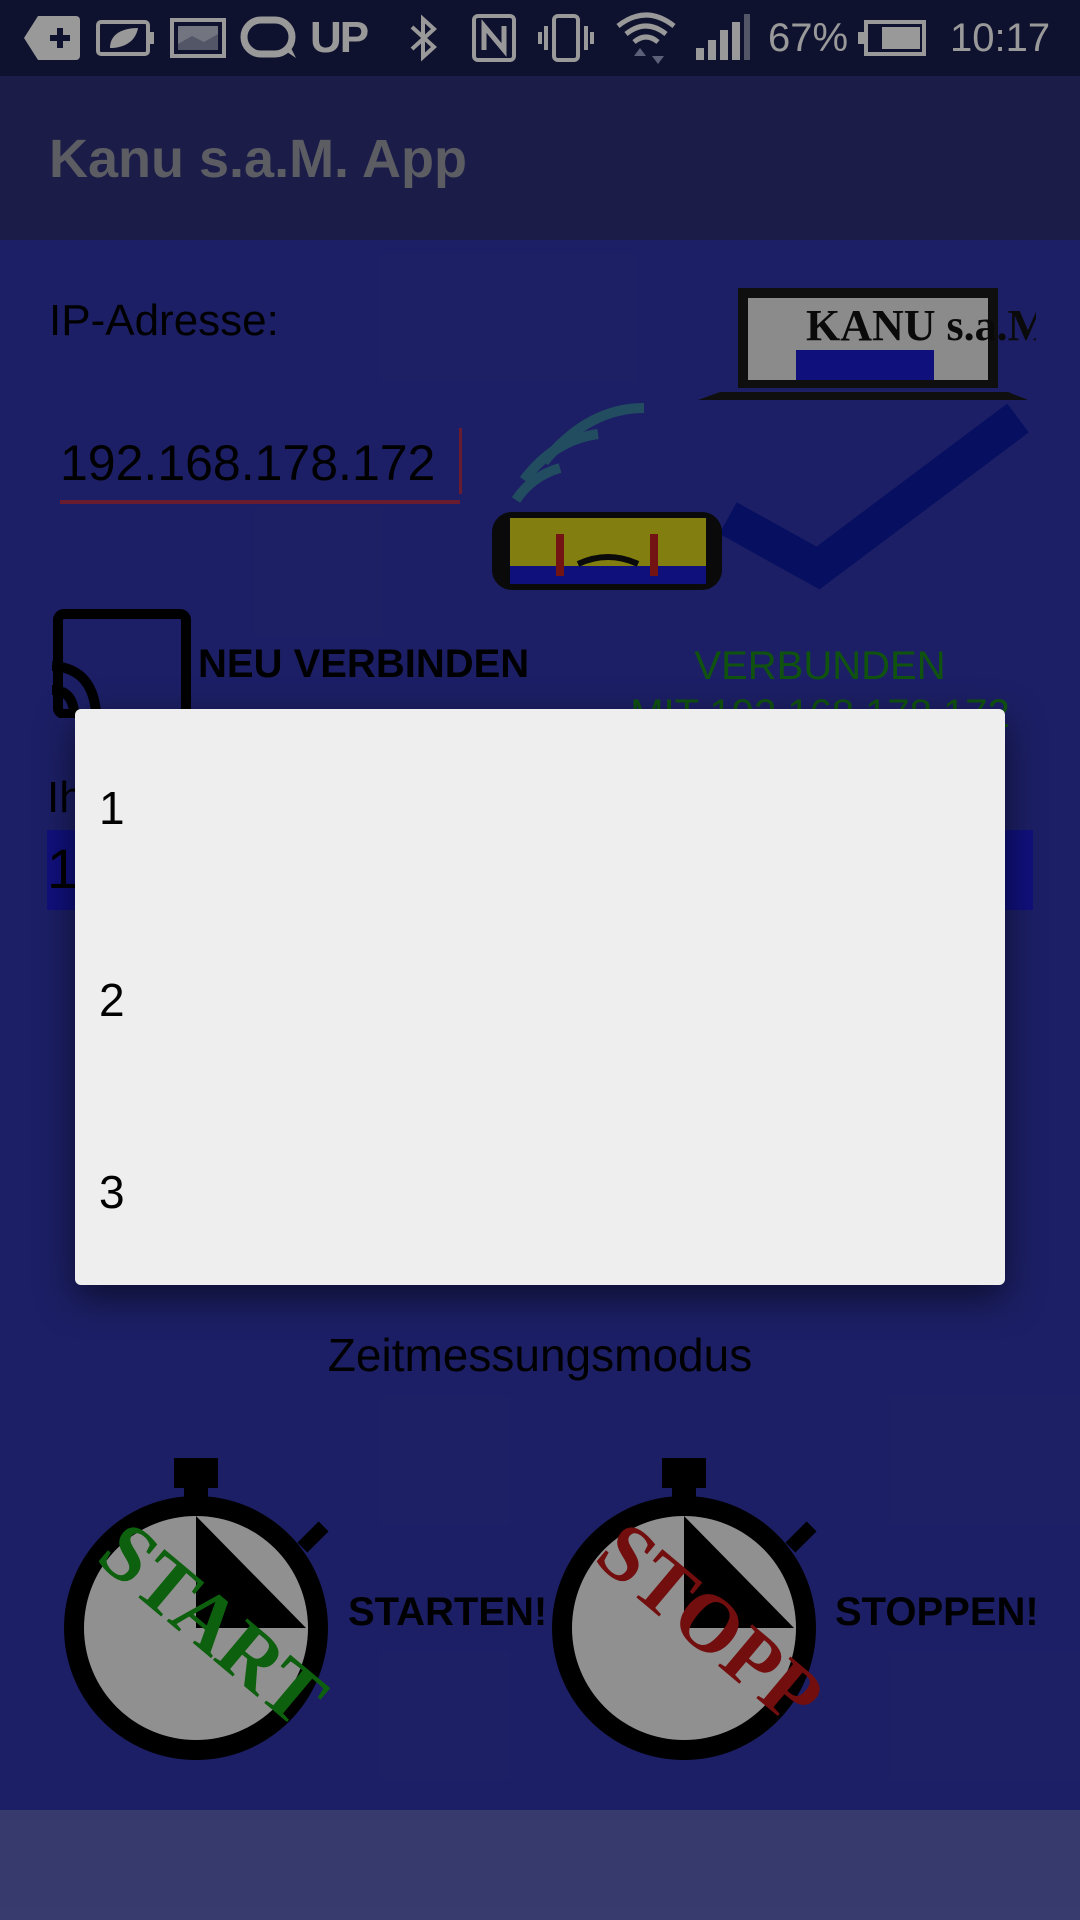 The height and width of the screenshot is (1920, 1080). Describe the element at coordinates (112, 1000) in the screenshot. I see `dialog-option-label: 2` at that location.